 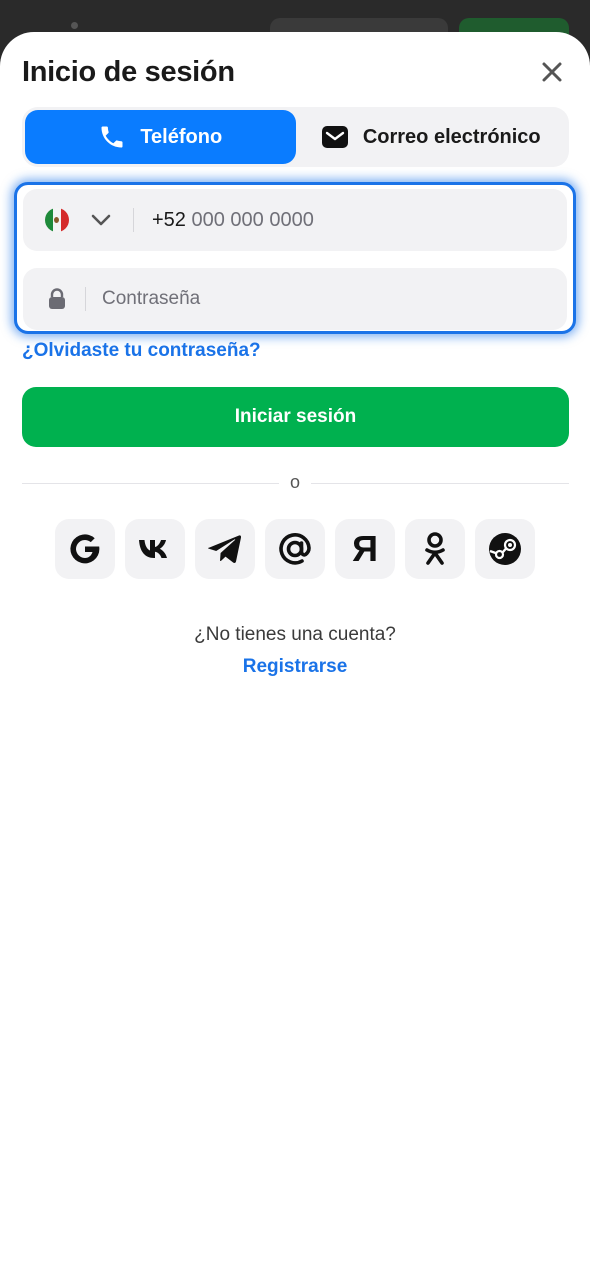 I want to click on chevron-down-icon, so click(x=101, y=220).